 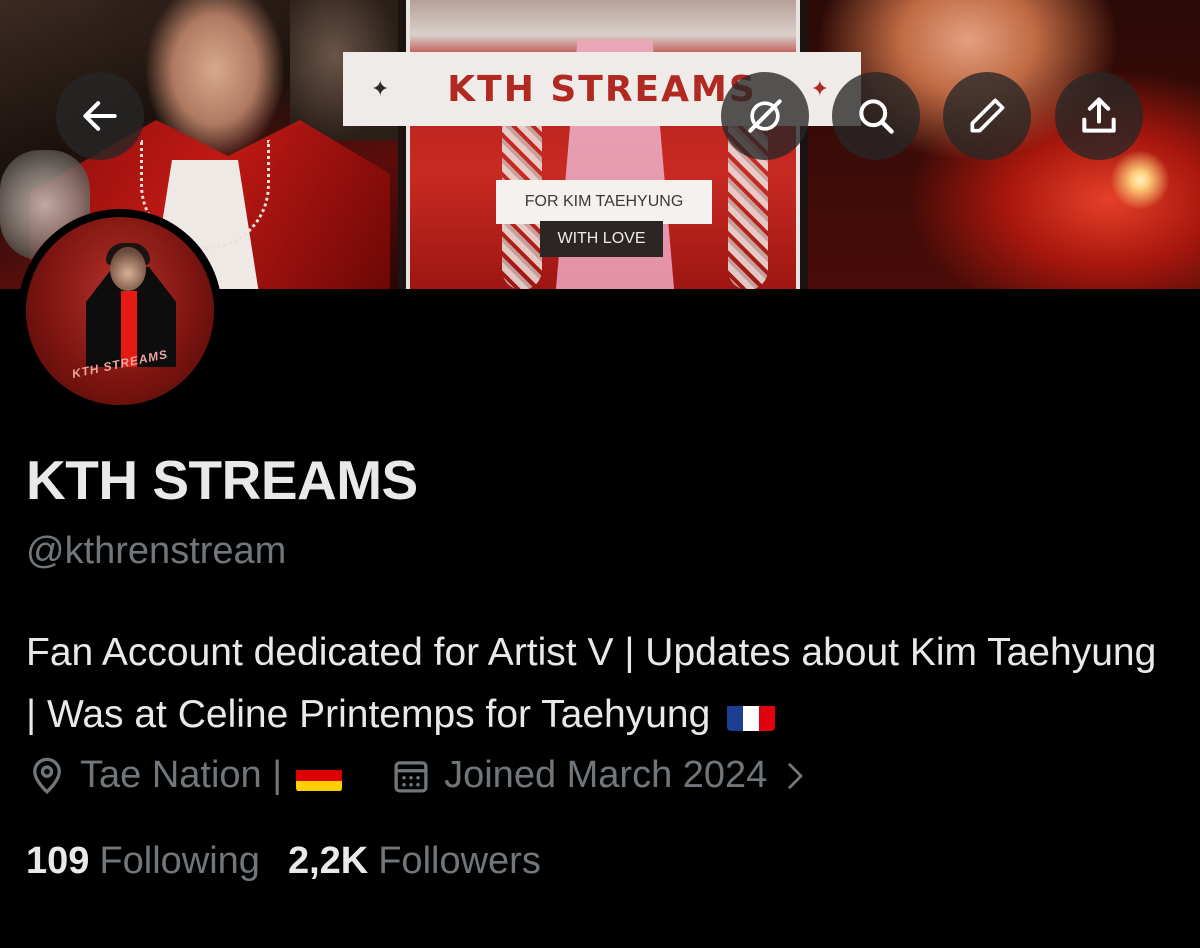 I want to click on back-button, so click(x=100, y=116).